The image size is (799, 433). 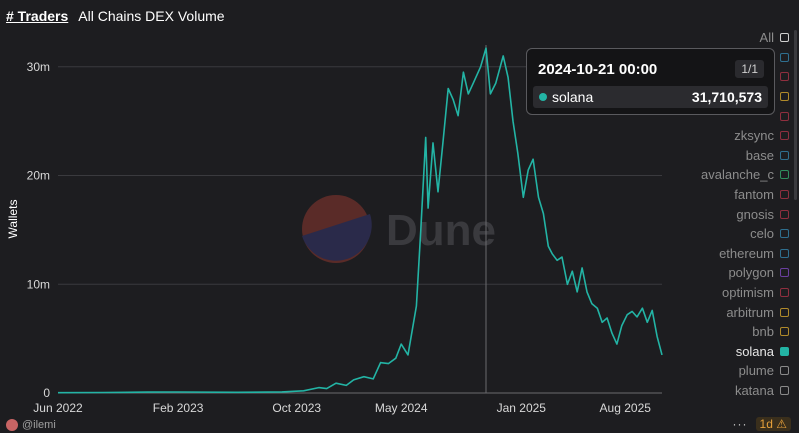 I want to click on legend-item: fantom, so click(x=719, y=195).